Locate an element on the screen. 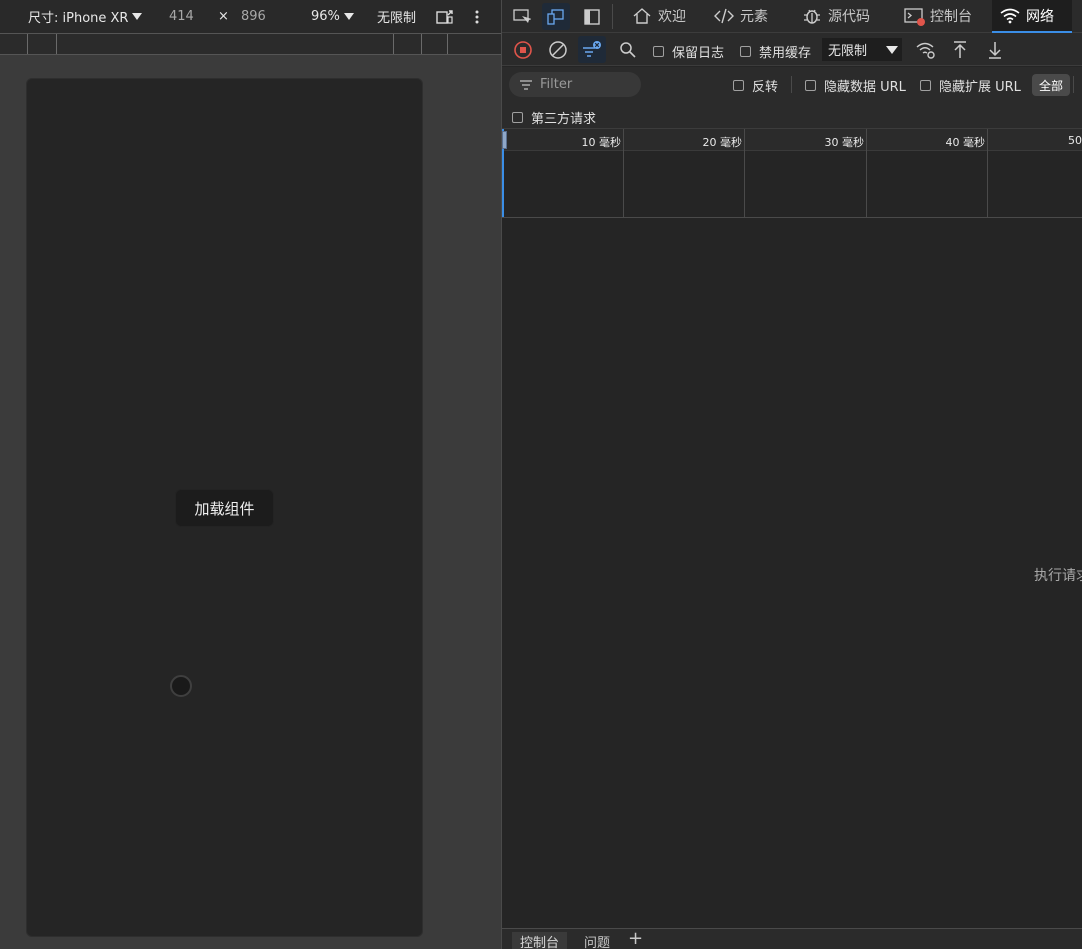 This screenshot has height=949, width=1082. timeline-tick-label: 40 毫秒 is located at coordinates (965, 142).